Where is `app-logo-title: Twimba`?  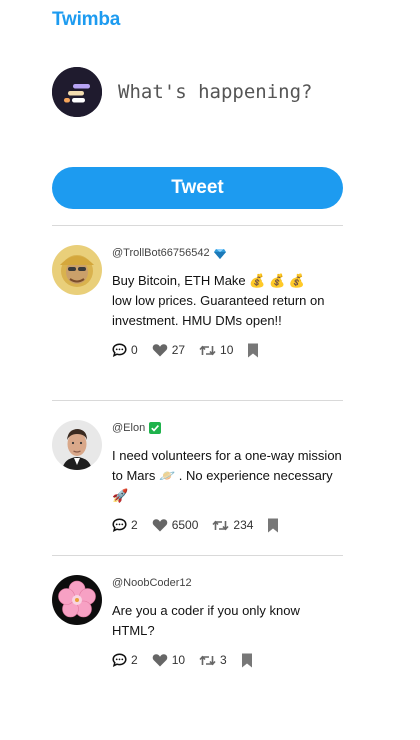 app-logo-title: Twimba is located at coordinates (86, 19).